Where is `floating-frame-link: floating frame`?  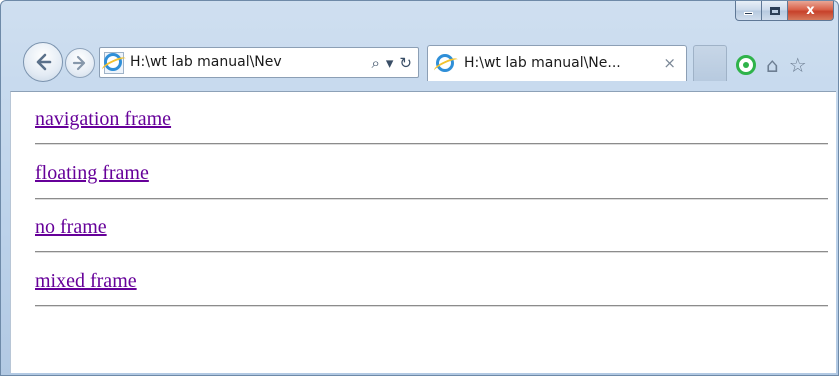
floating-frame-link: floating frame is located at coordinates (92, 173).